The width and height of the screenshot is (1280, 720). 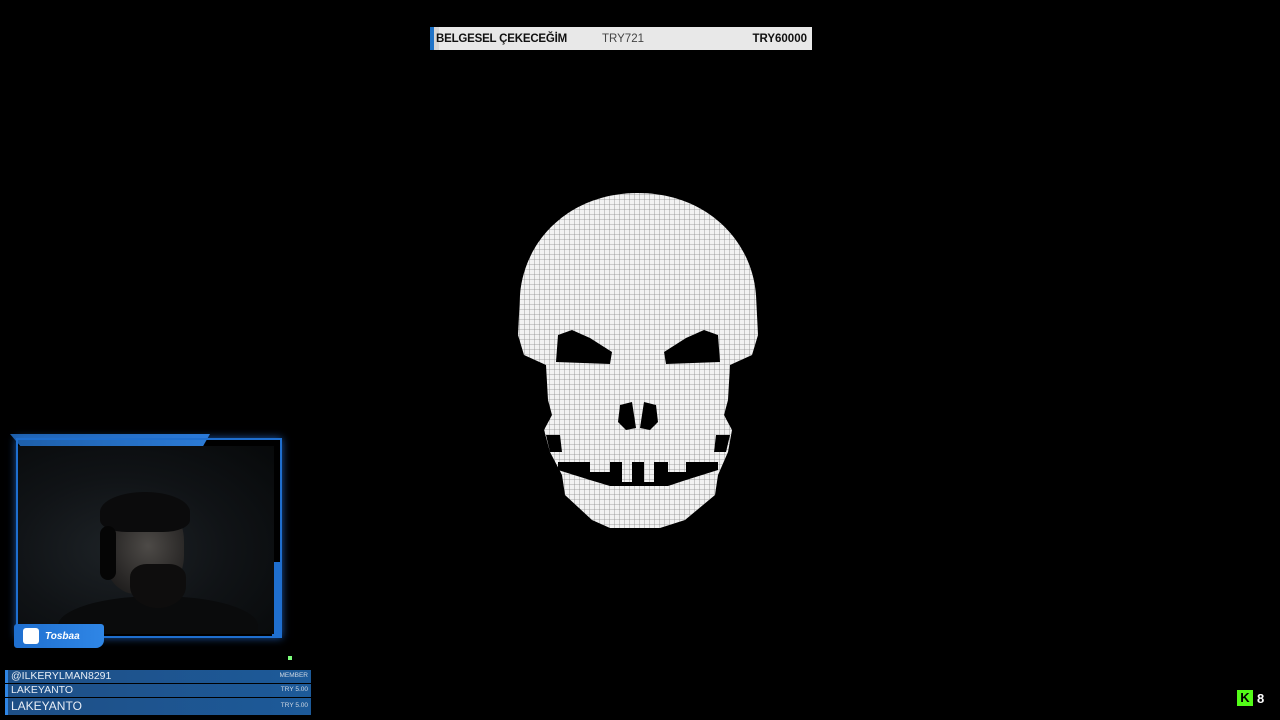 I want to click on viewer-count-badge: K 8, so click(x=1250, y=698).